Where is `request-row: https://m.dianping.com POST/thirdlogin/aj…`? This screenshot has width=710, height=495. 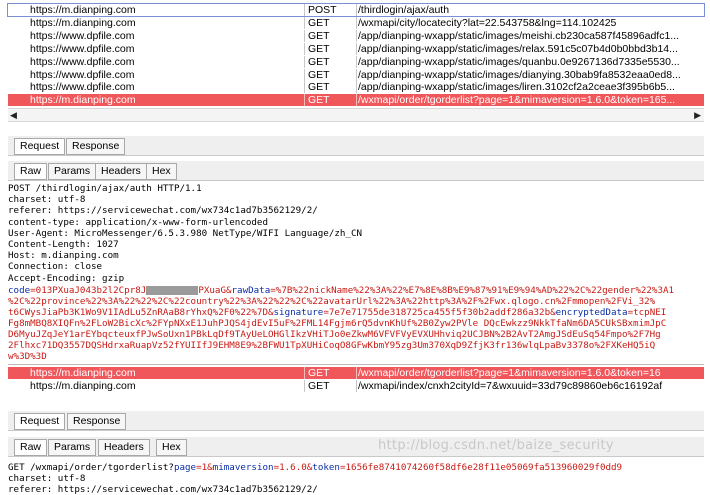 request-row: https://m.dianping.com POST/thirdlogin/aj… is located at coordinates (356, 10).